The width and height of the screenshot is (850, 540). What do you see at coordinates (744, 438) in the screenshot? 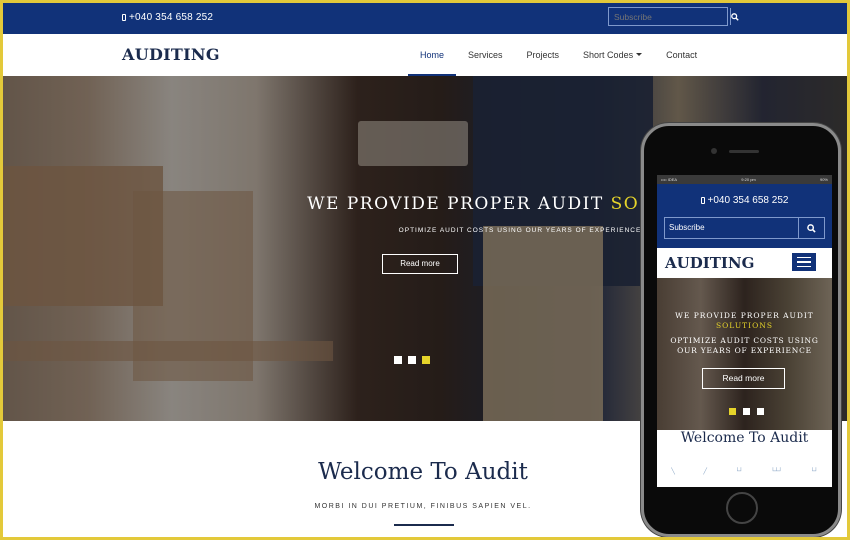
I see `mobile-welcome-title: Welcome To Audit` at bounding box center [744, 438].